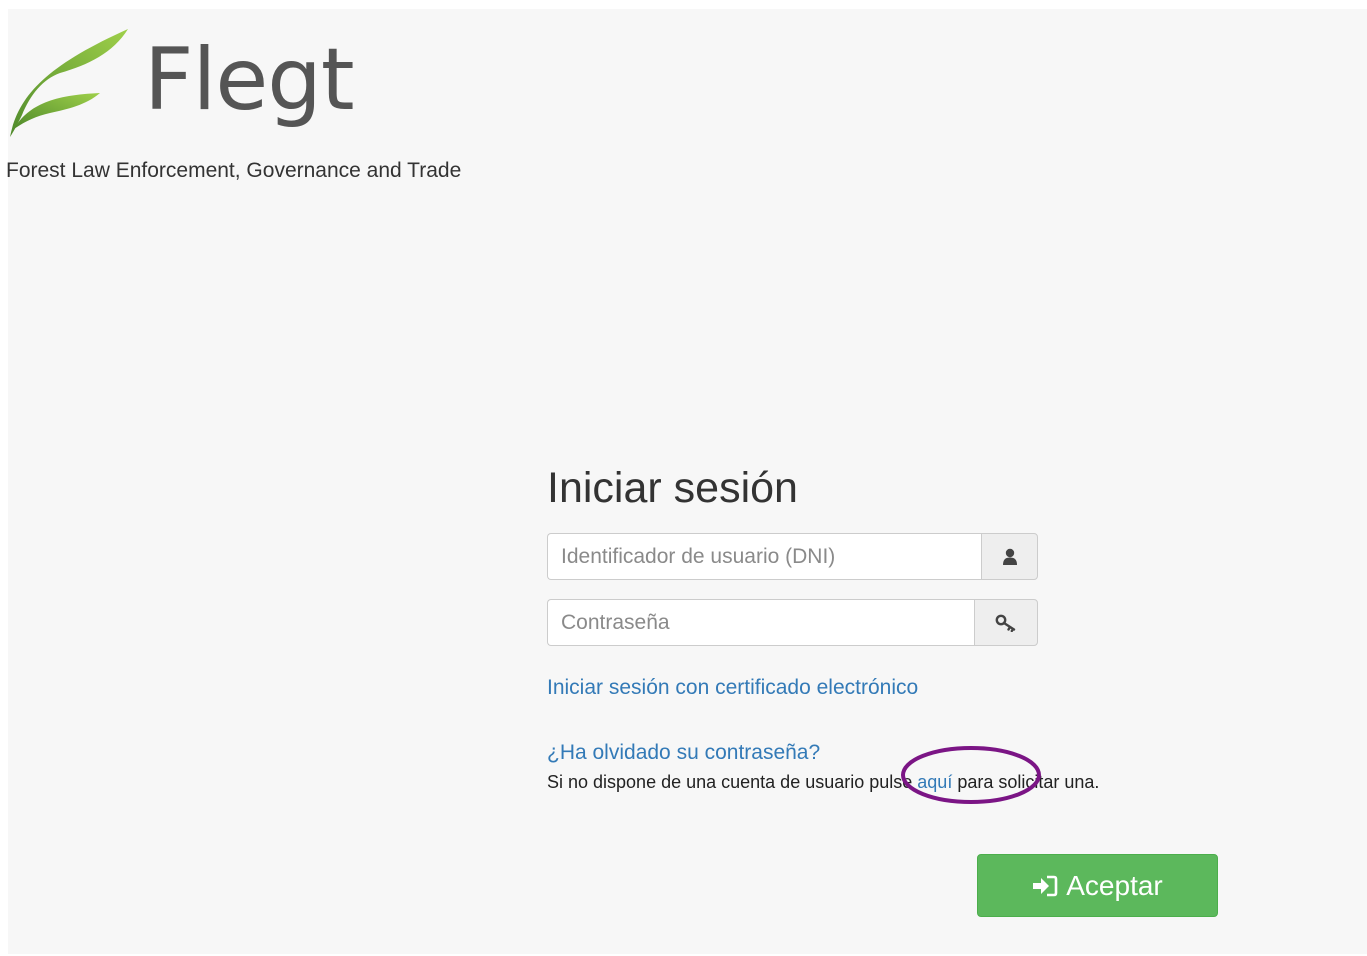 Image resolution: width=1367 pixels, height=956 pixels. Describe the element at coordinates (1006, 622) in the screenshot. I see `key-icon` at that location.